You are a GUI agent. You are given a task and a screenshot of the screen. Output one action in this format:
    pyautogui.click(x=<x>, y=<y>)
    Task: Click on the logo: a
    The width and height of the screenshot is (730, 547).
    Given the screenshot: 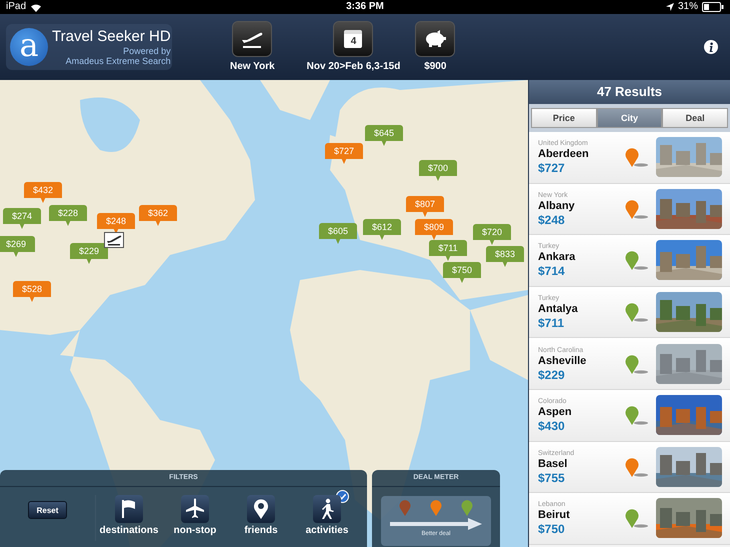 What is the action you would take?
    pyautogui.click(x=29, y=47)
    